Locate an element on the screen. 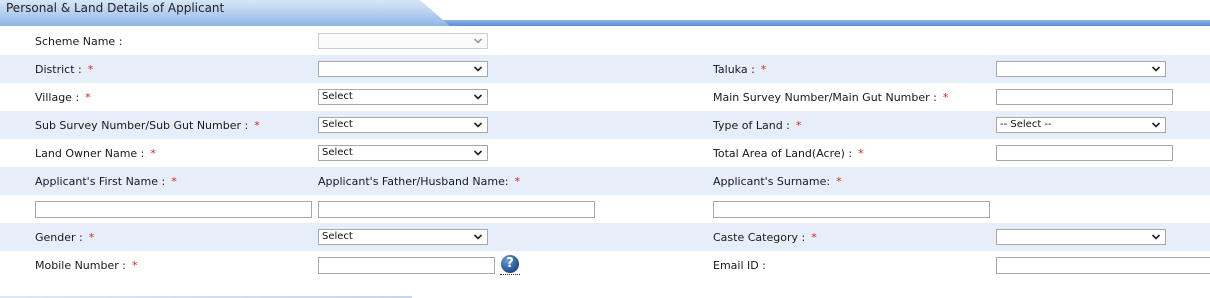  form-row-name-inputs is located at coordinates (605, 209).